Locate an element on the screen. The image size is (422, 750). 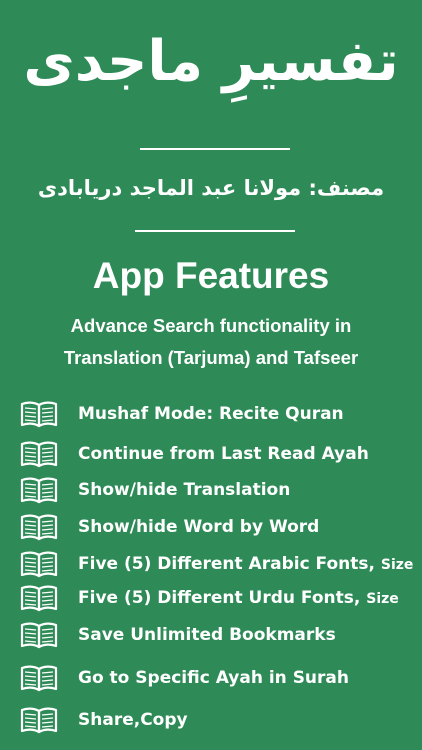
feature-item-arabic-fonts: Five (5) Different Arabic Fonts, Size is located at coordinates (211, 564).